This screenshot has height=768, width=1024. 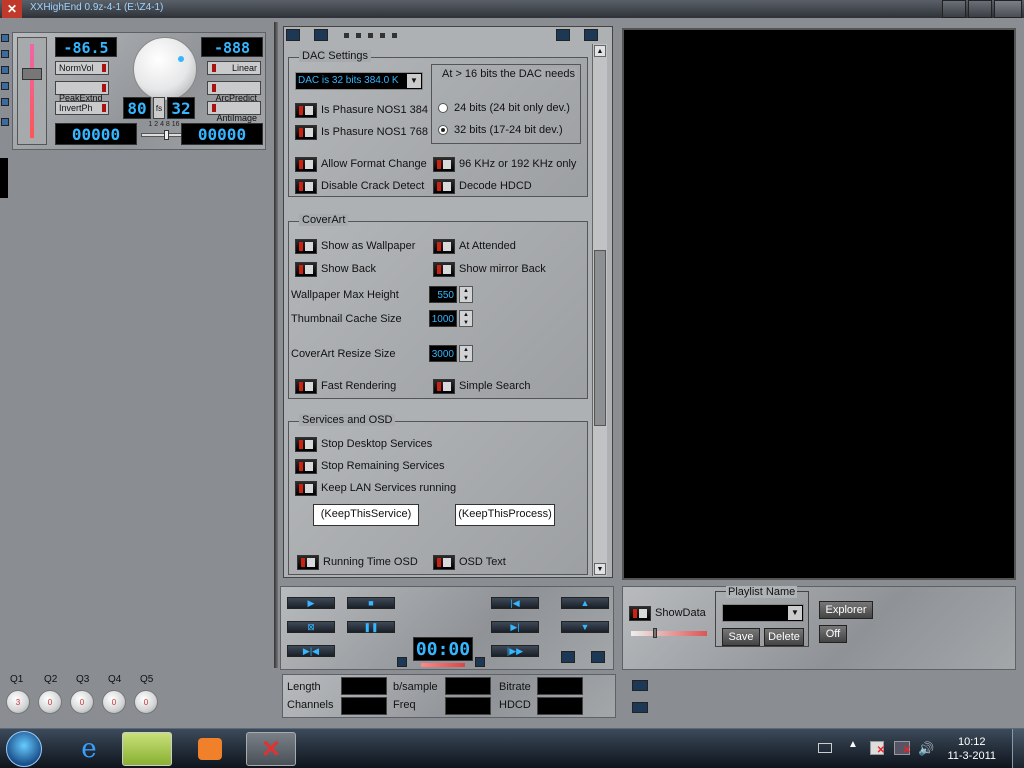 I want to click on resample-slider, so click(x=163, y=135).